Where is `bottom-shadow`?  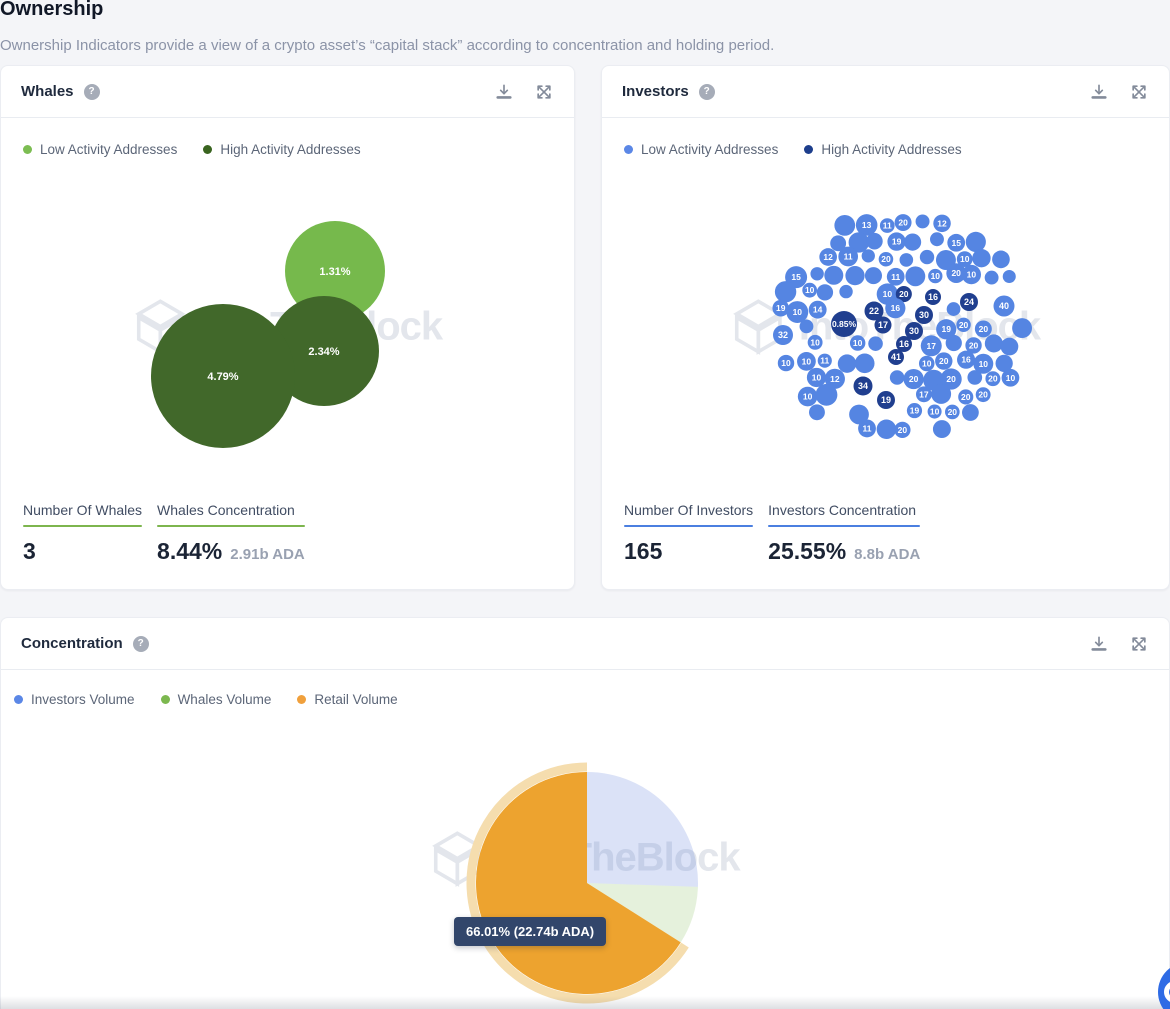 bottom-shadow is located at coordinates (585, 1002).